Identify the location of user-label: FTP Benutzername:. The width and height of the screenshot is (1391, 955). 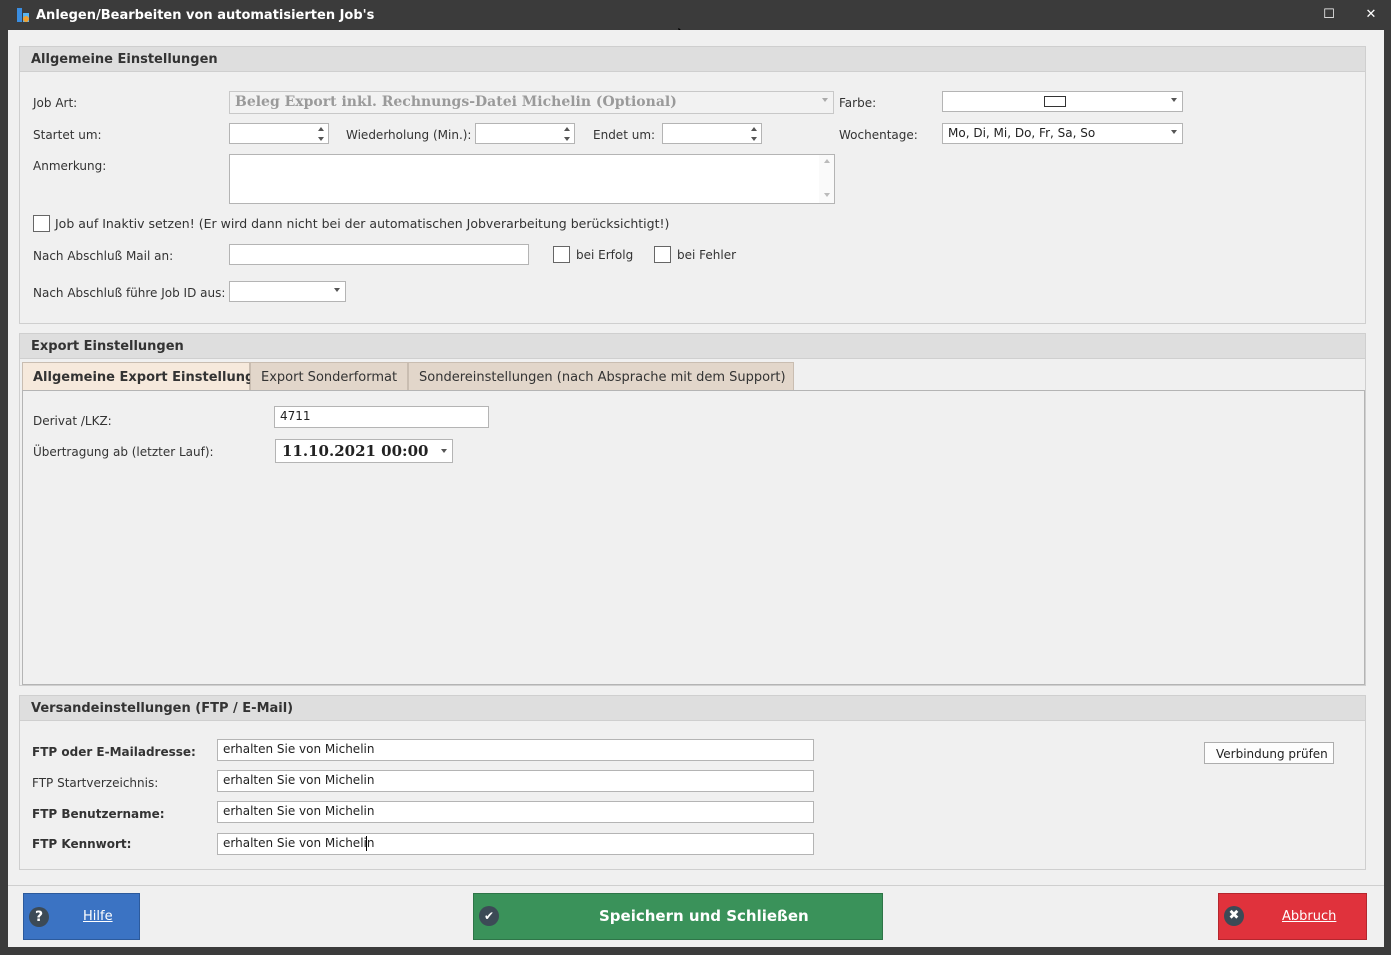
(98, 814).